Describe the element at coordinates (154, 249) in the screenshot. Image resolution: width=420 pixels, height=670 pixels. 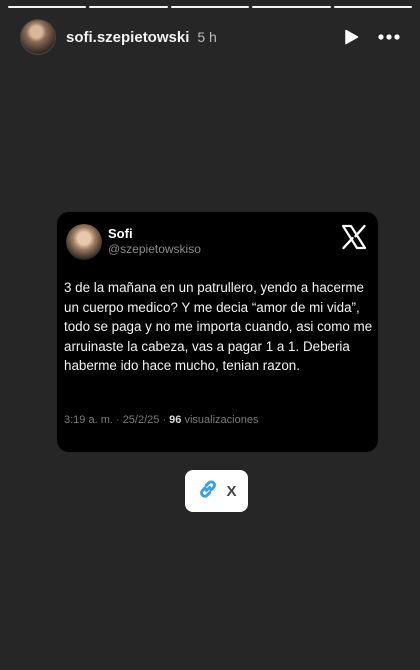
I see `tweet-author-handle: @szepietowskiso` at that location.